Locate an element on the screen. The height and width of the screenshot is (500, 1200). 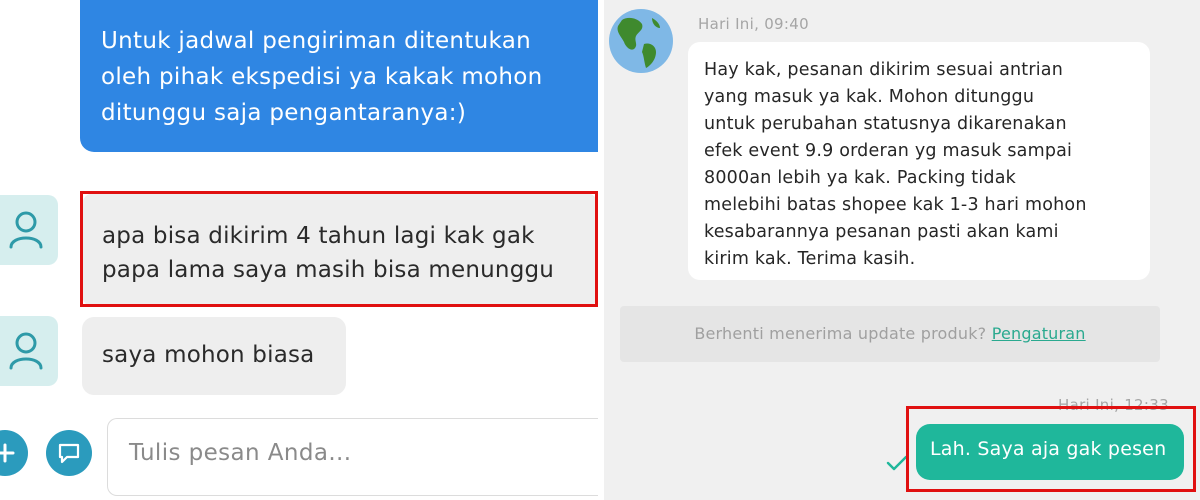
sent-message-text: Lah. Saya aja gak pesen is located at coordinates (1048, 449).